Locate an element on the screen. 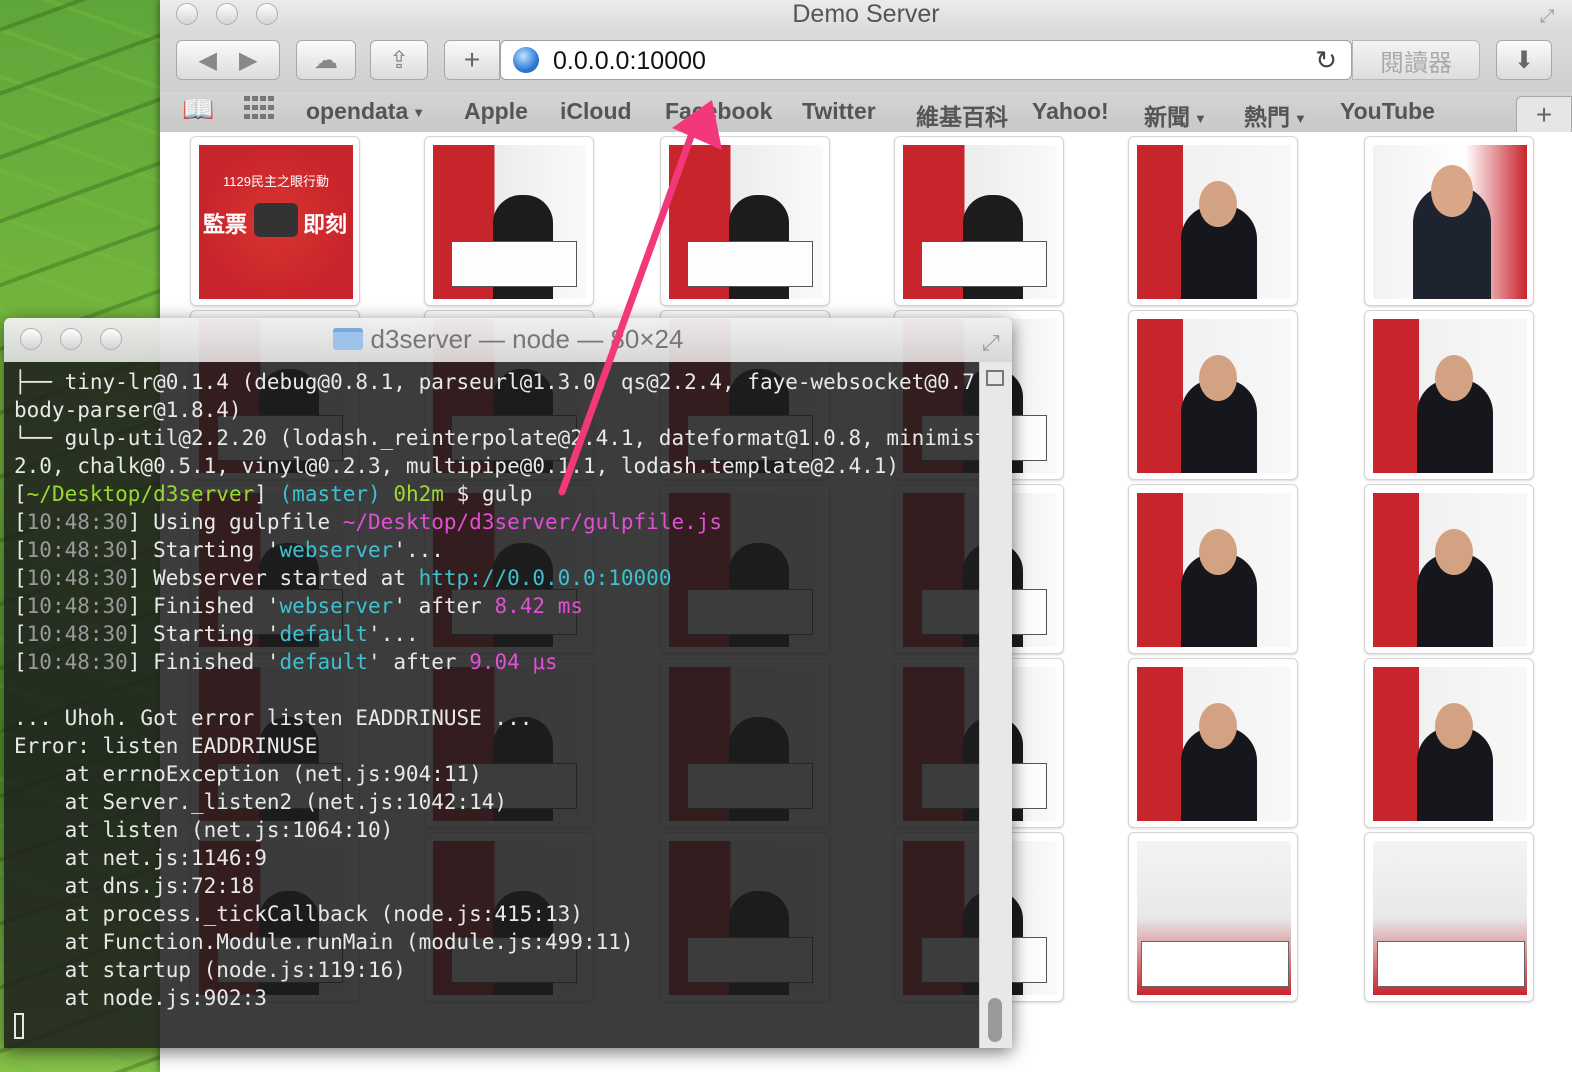 This screenshot has height=1072, width=1572. terminal-segment: ~/Desktop/d3server/gulpfile.js is located at coordinates (532, 522).